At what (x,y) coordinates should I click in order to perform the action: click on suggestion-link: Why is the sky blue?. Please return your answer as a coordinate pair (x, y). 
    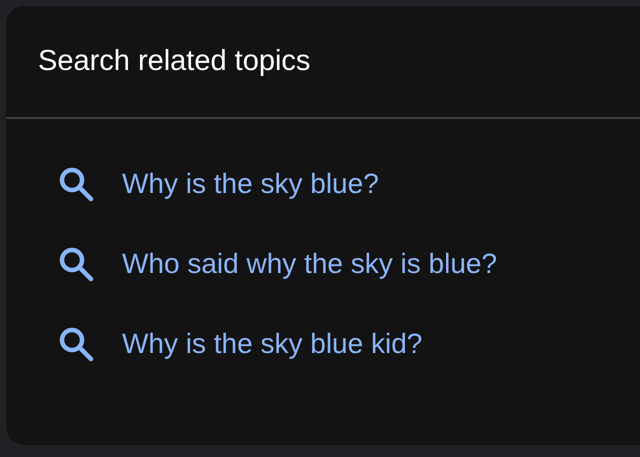
    Looking at the image, I should click on (250, 184).